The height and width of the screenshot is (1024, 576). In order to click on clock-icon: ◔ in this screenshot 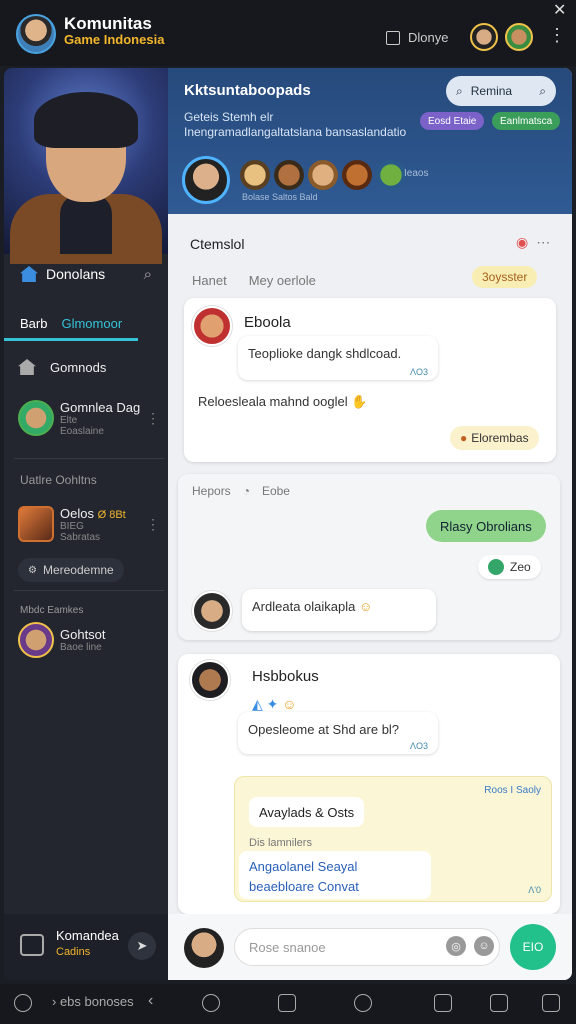, I will do `click(246, 491)`.